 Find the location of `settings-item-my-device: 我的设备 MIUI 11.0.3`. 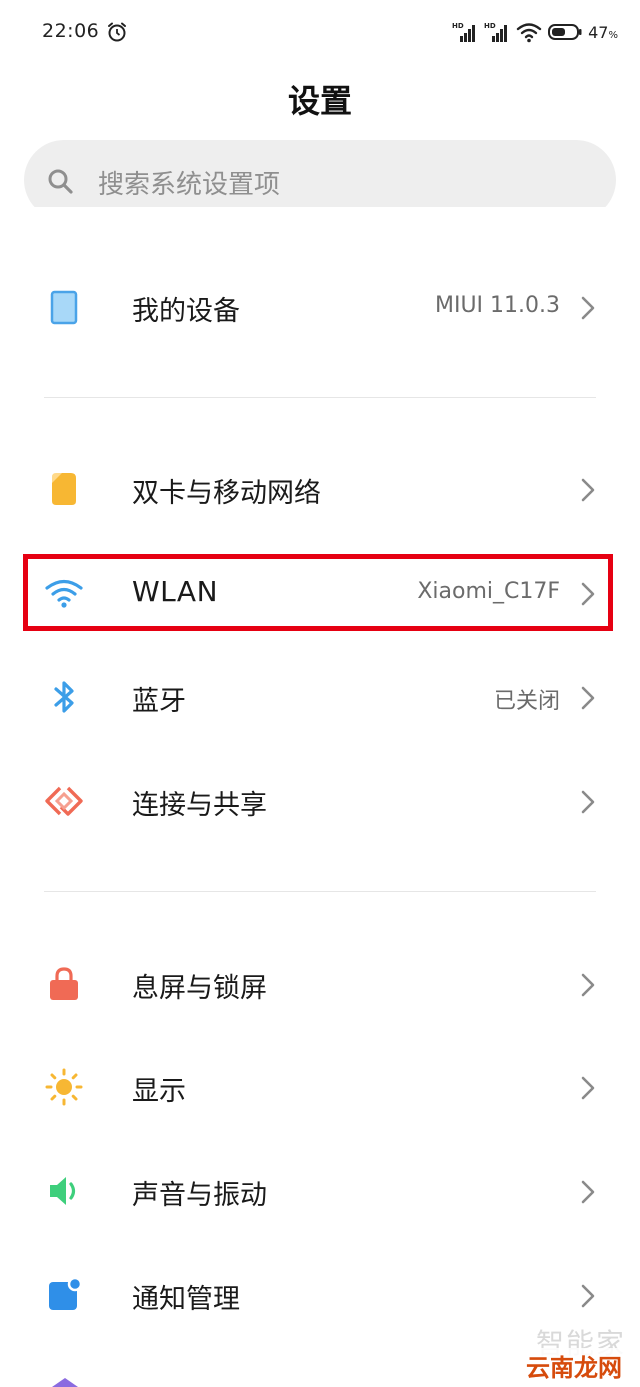

settings-item-my-device: 我的设备 MIUI 11.0.3 is located at coordinates (320, 307).